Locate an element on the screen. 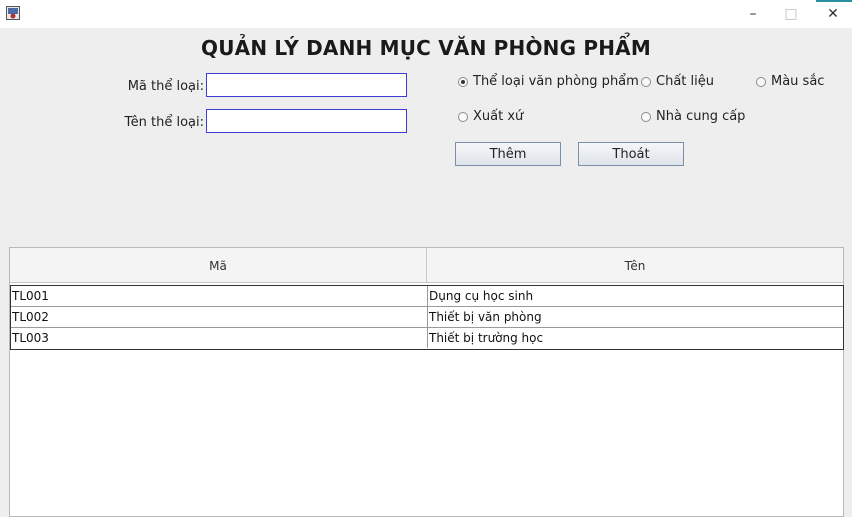  cell-code: TL002 is located at coordinates (220, 317).